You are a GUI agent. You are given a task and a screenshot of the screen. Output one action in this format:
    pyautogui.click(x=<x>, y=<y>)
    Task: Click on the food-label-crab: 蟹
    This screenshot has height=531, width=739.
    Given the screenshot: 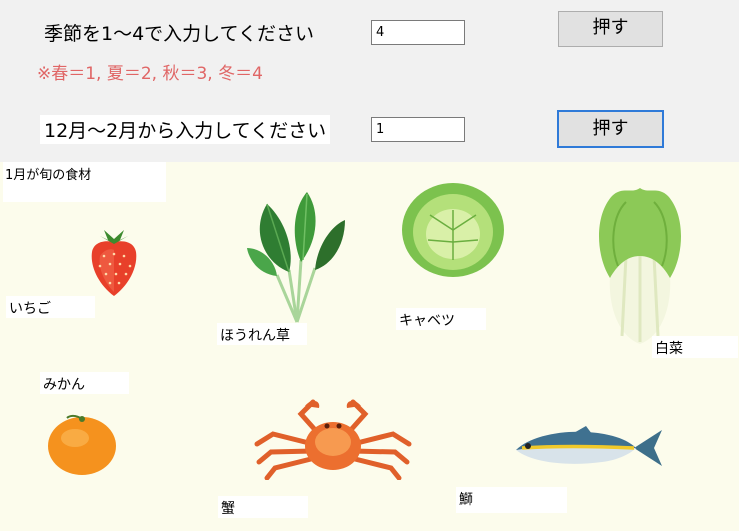 What is the action you would take?
    pyautogui.click(x=263, y=507)
    